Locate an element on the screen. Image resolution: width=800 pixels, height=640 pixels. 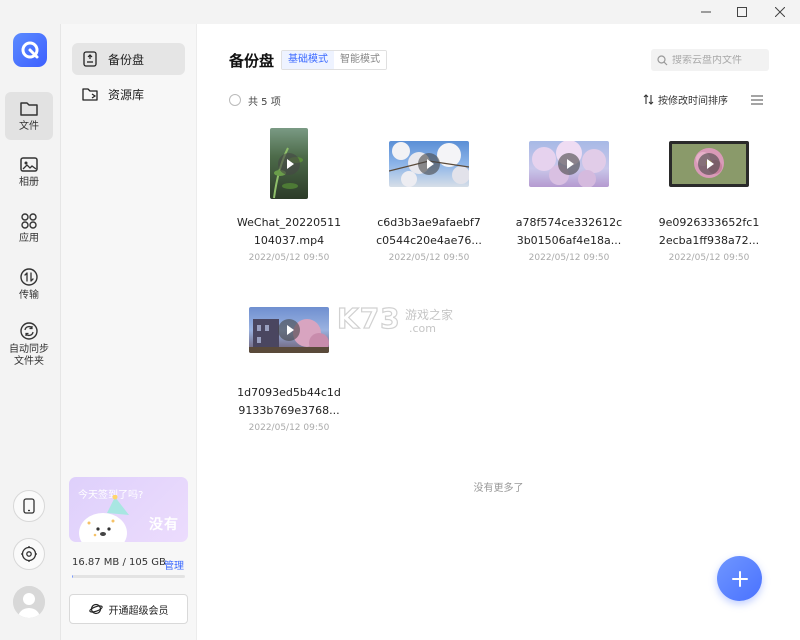
add-button is located at coordinates (739, 578).